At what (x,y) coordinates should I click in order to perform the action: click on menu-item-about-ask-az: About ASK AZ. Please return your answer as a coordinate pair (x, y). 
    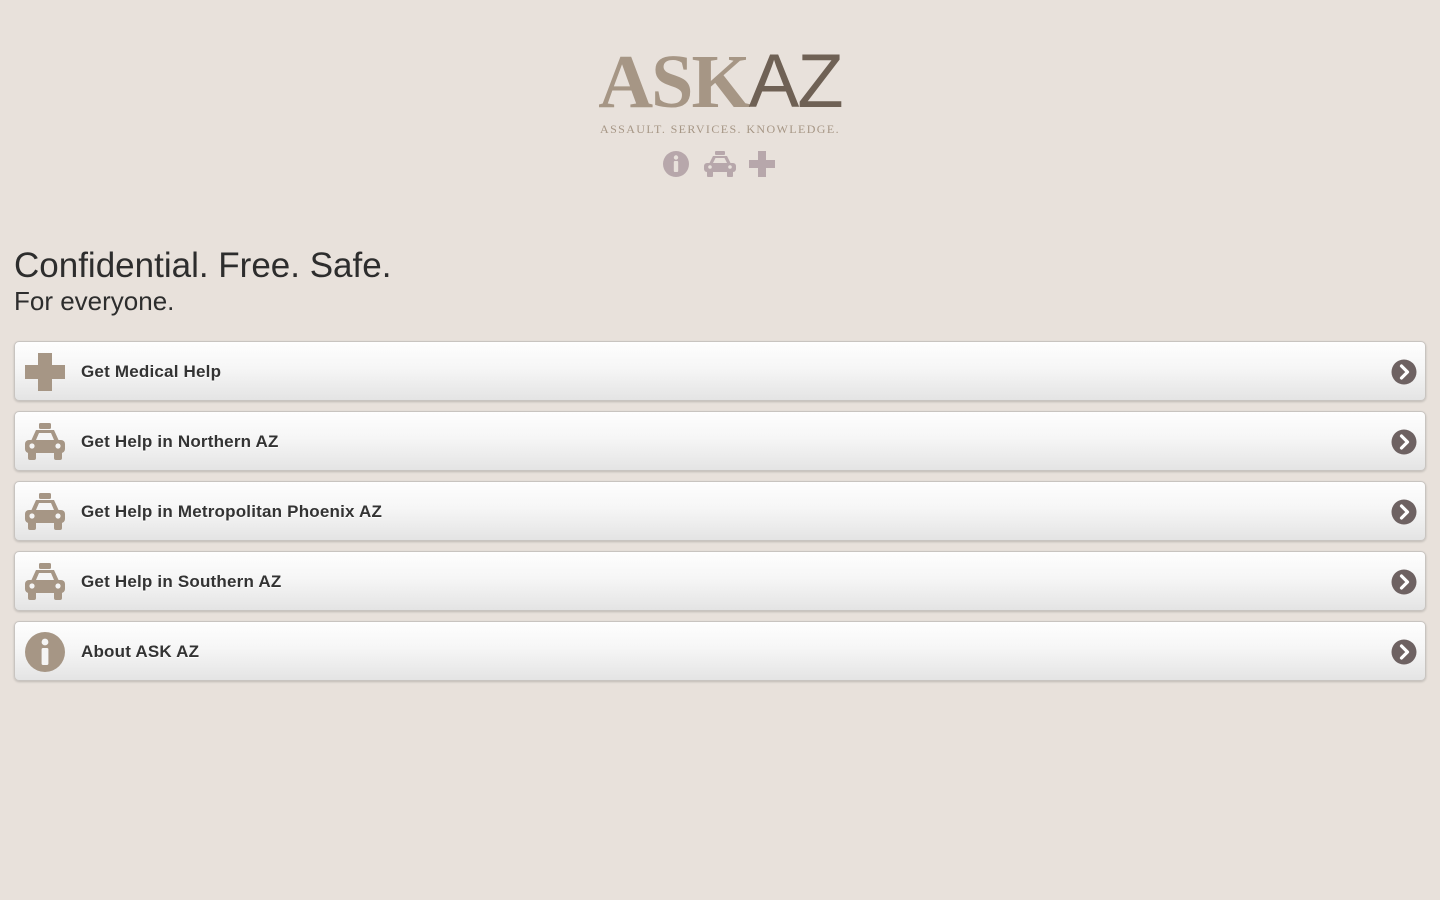
    Looking at the image, I should click on (720, 651).